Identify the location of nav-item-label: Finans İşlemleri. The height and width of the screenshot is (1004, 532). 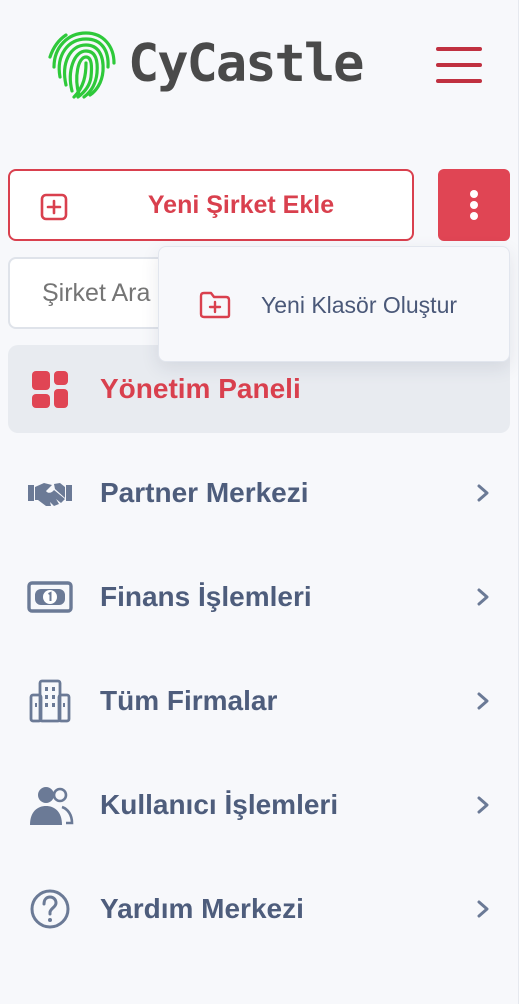
(206, 596).